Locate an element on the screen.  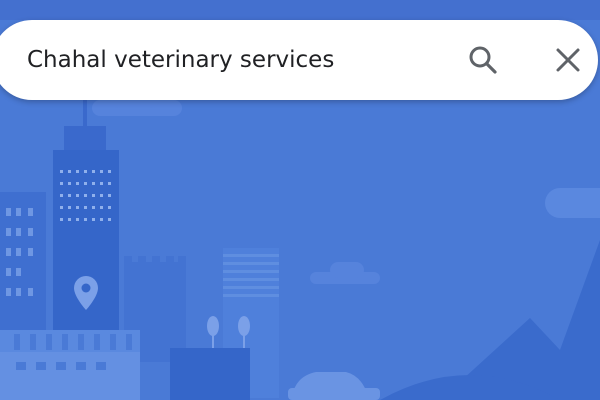
search-input: Chahal veterinary services is located at coordinates (180, 60).